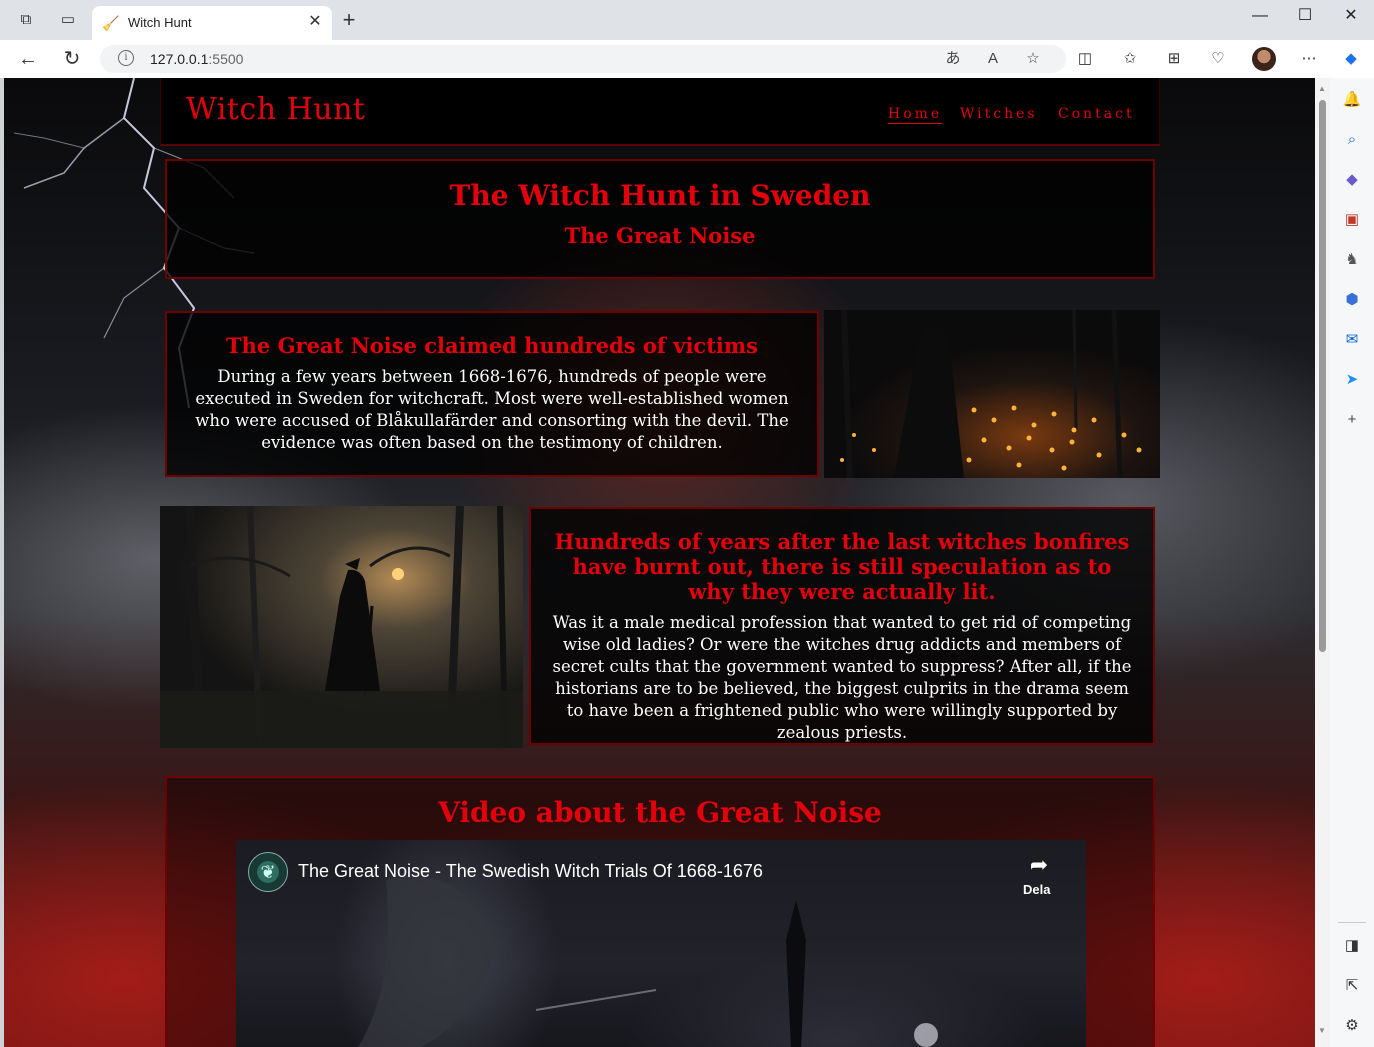  I want to click on url-field: i 127.0.0.1:5500 あ A ☆, so click(583, 59).